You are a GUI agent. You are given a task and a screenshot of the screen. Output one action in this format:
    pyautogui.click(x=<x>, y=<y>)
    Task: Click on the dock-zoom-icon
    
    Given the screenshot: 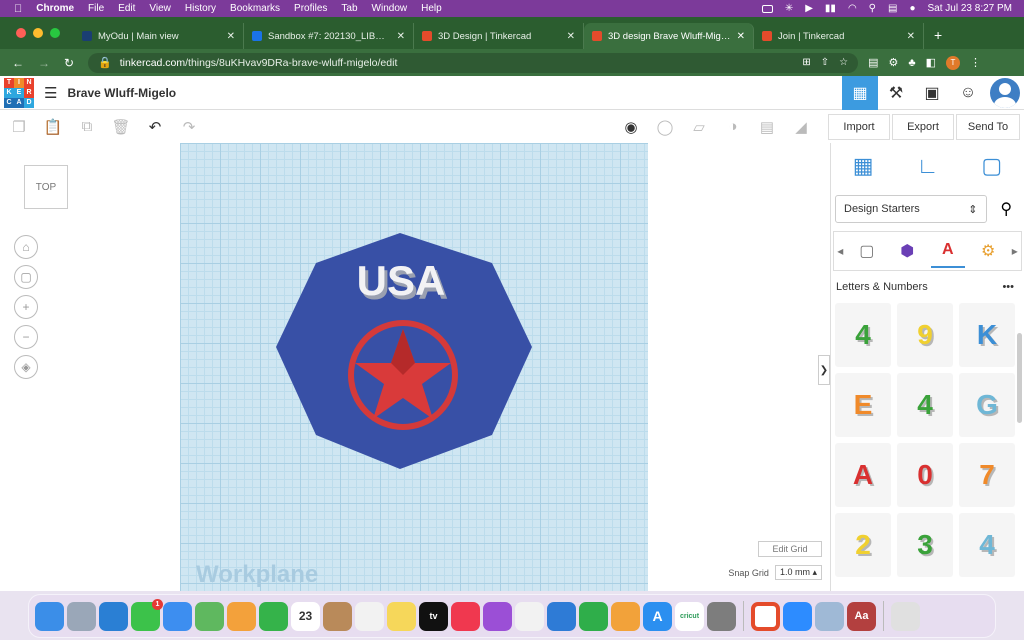 What is the action you would take?
    pyautogui.click(x=797, y=616)
    